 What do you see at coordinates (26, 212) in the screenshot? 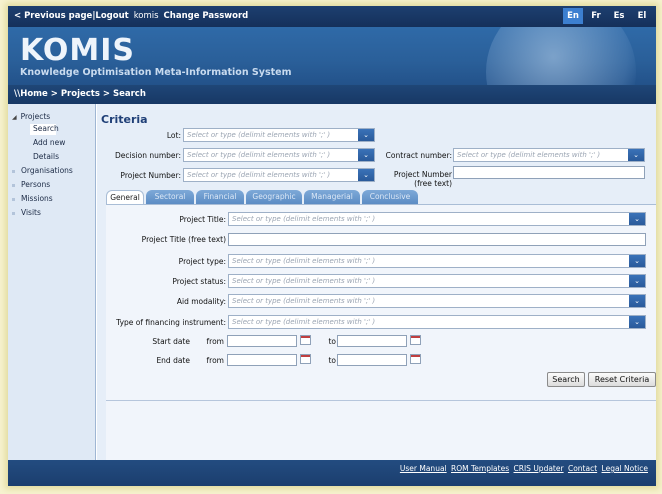
I see `sidebar-item-visits: Visits` at bounding box center [26, 212].